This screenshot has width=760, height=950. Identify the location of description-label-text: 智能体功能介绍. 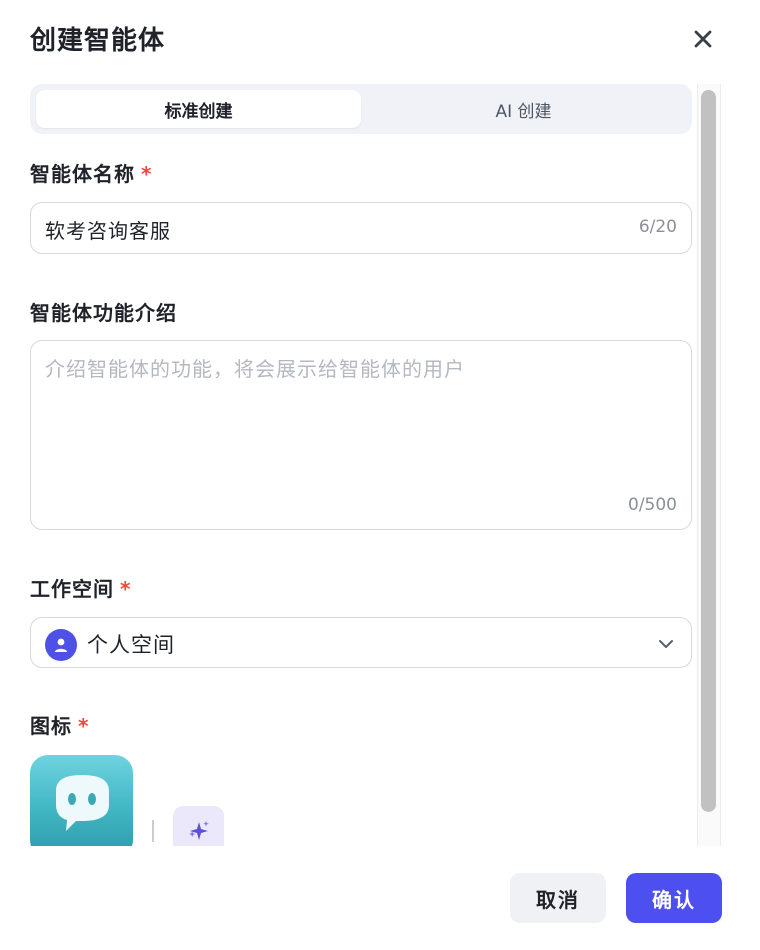
(103, 313).